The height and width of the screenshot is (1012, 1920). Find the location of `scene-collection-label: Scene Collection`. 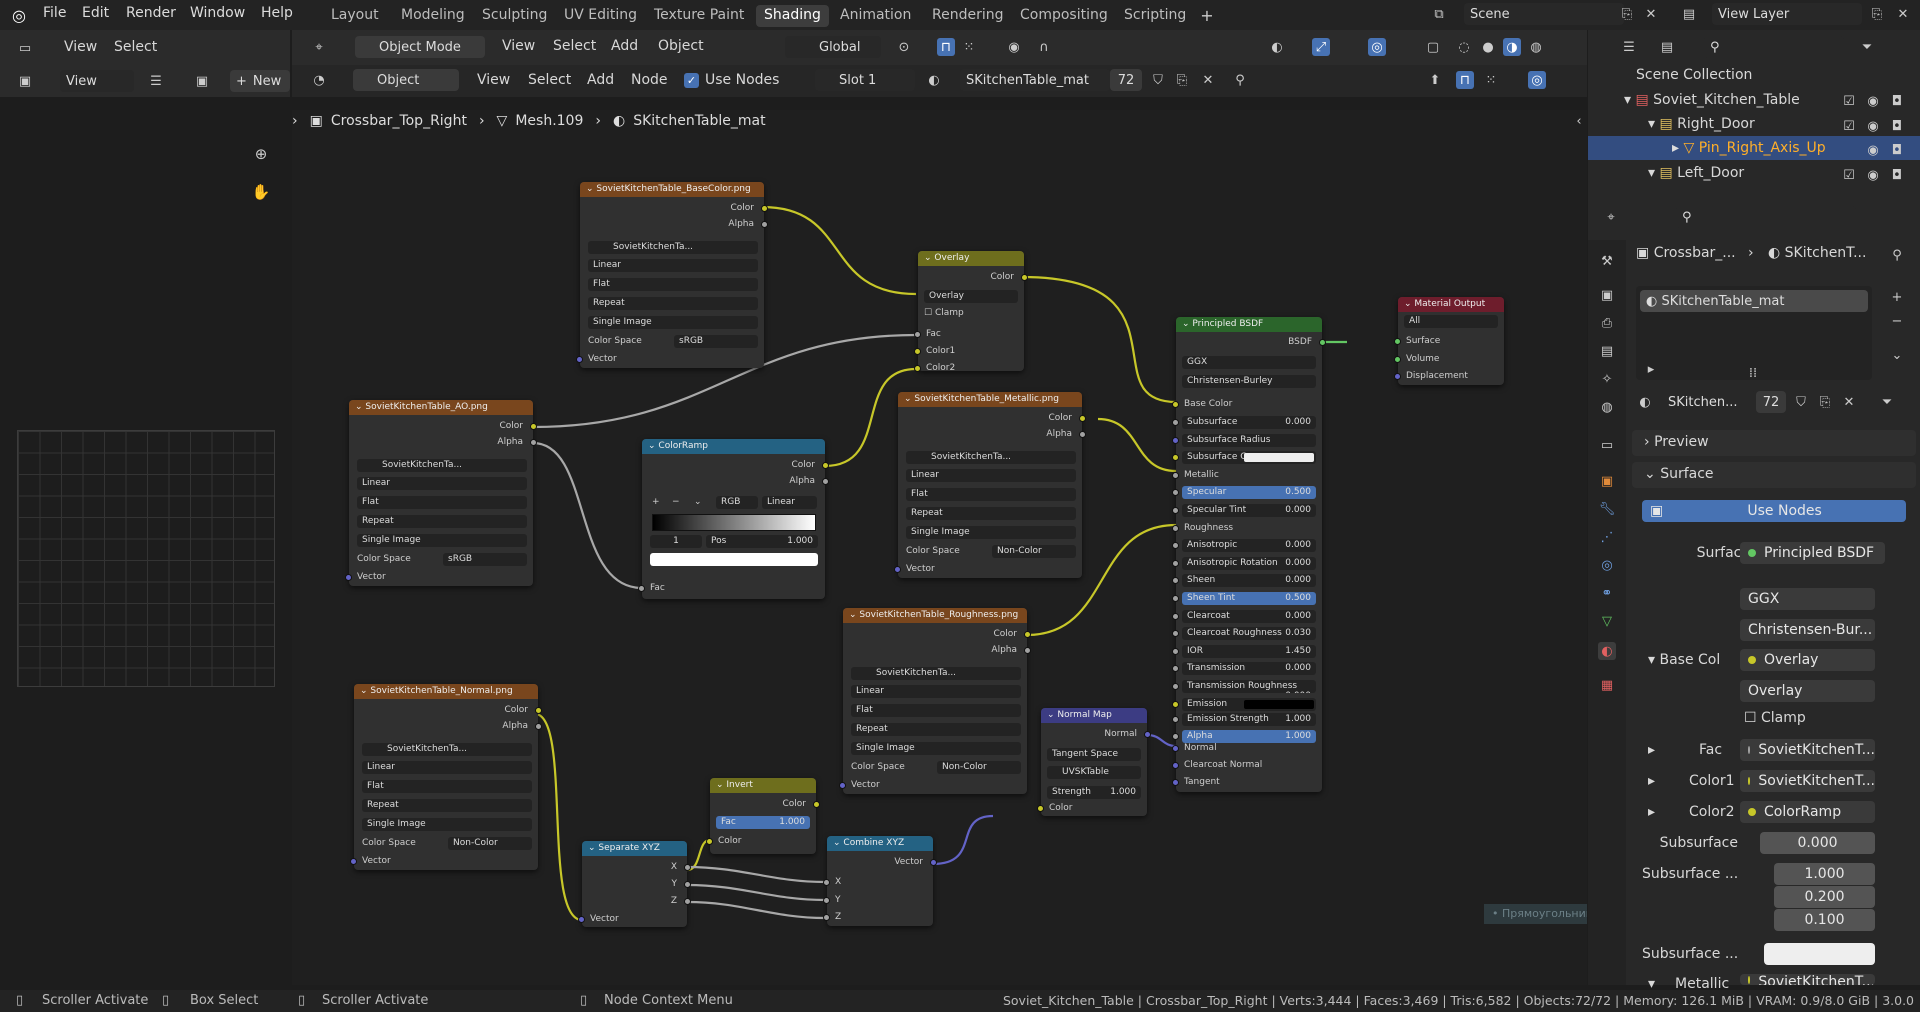

scene-collection-label: Scene Collection is located at coordinates (1694, 75).